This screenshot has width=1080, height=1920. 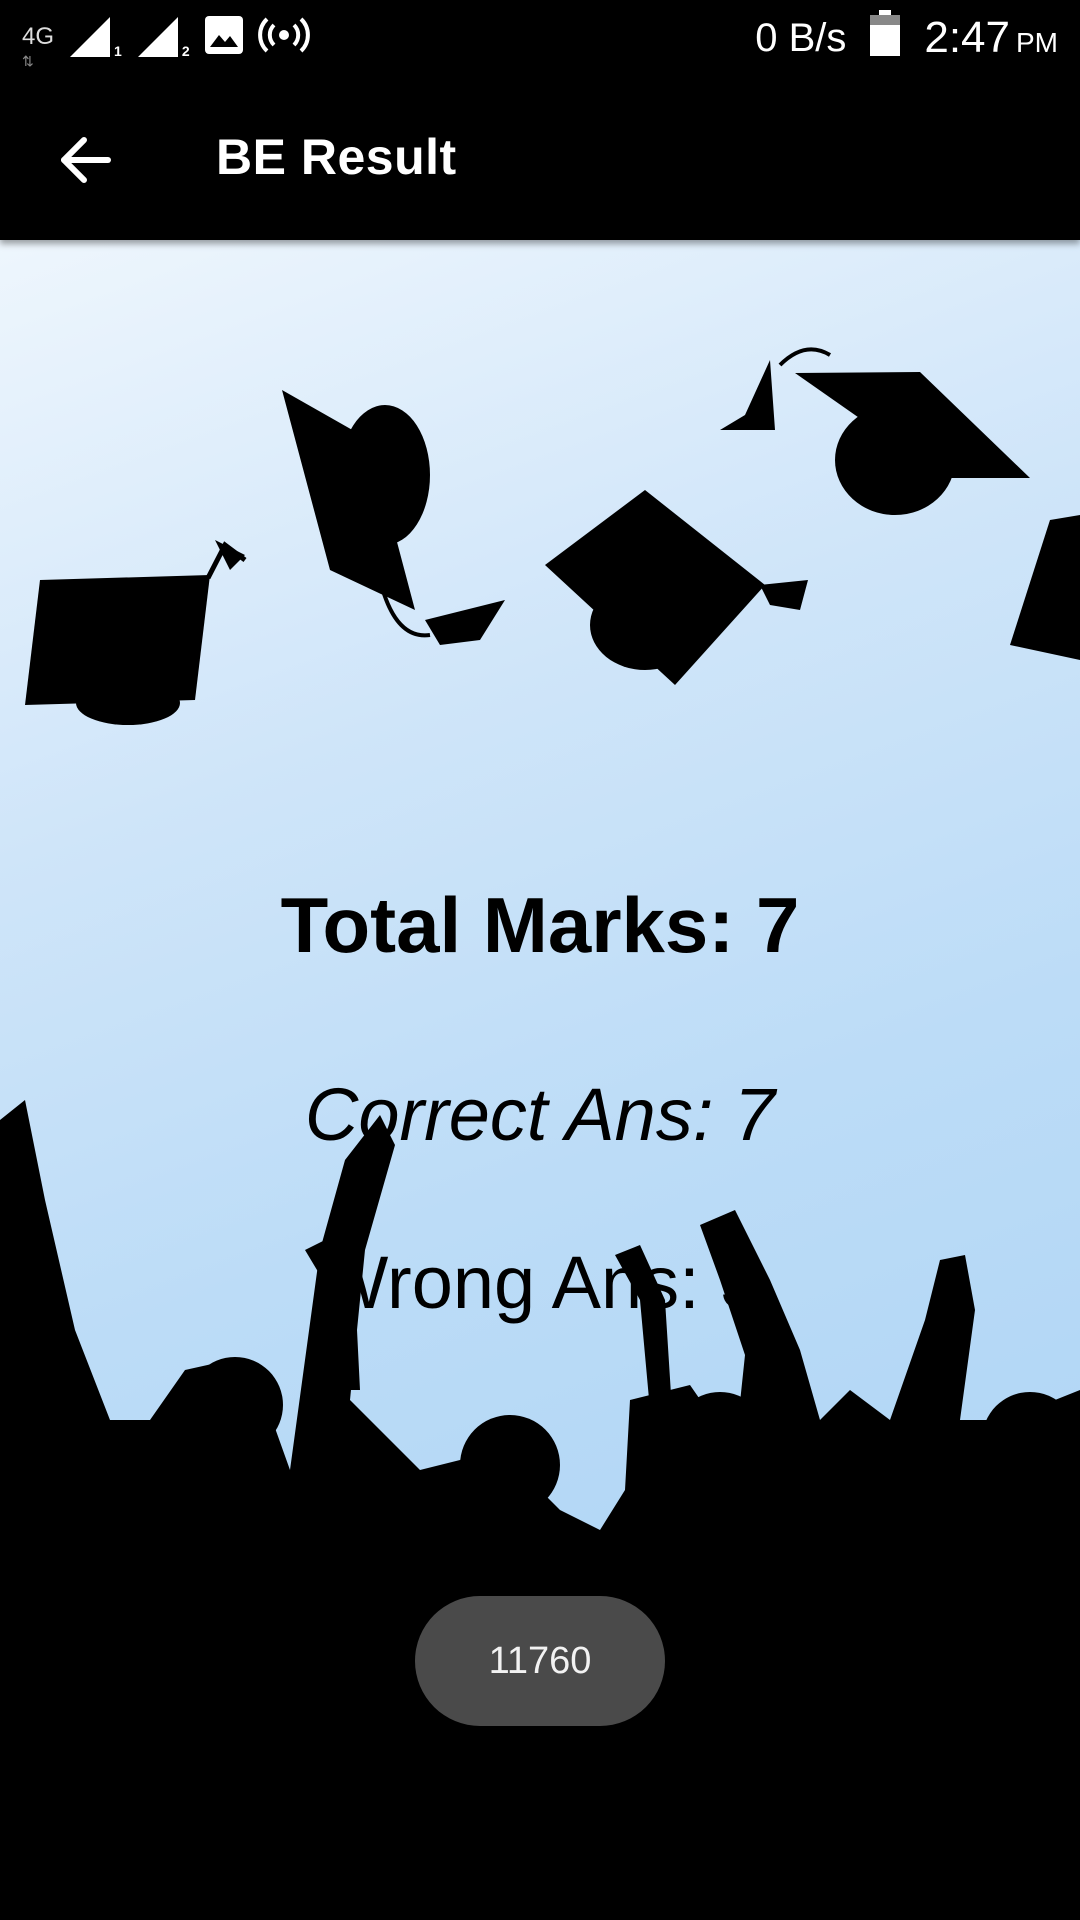 What do you see at coordinates (540, 1661) in the screenshot?
I see `toast-message: 11760` at bounding box center [540, 1661].